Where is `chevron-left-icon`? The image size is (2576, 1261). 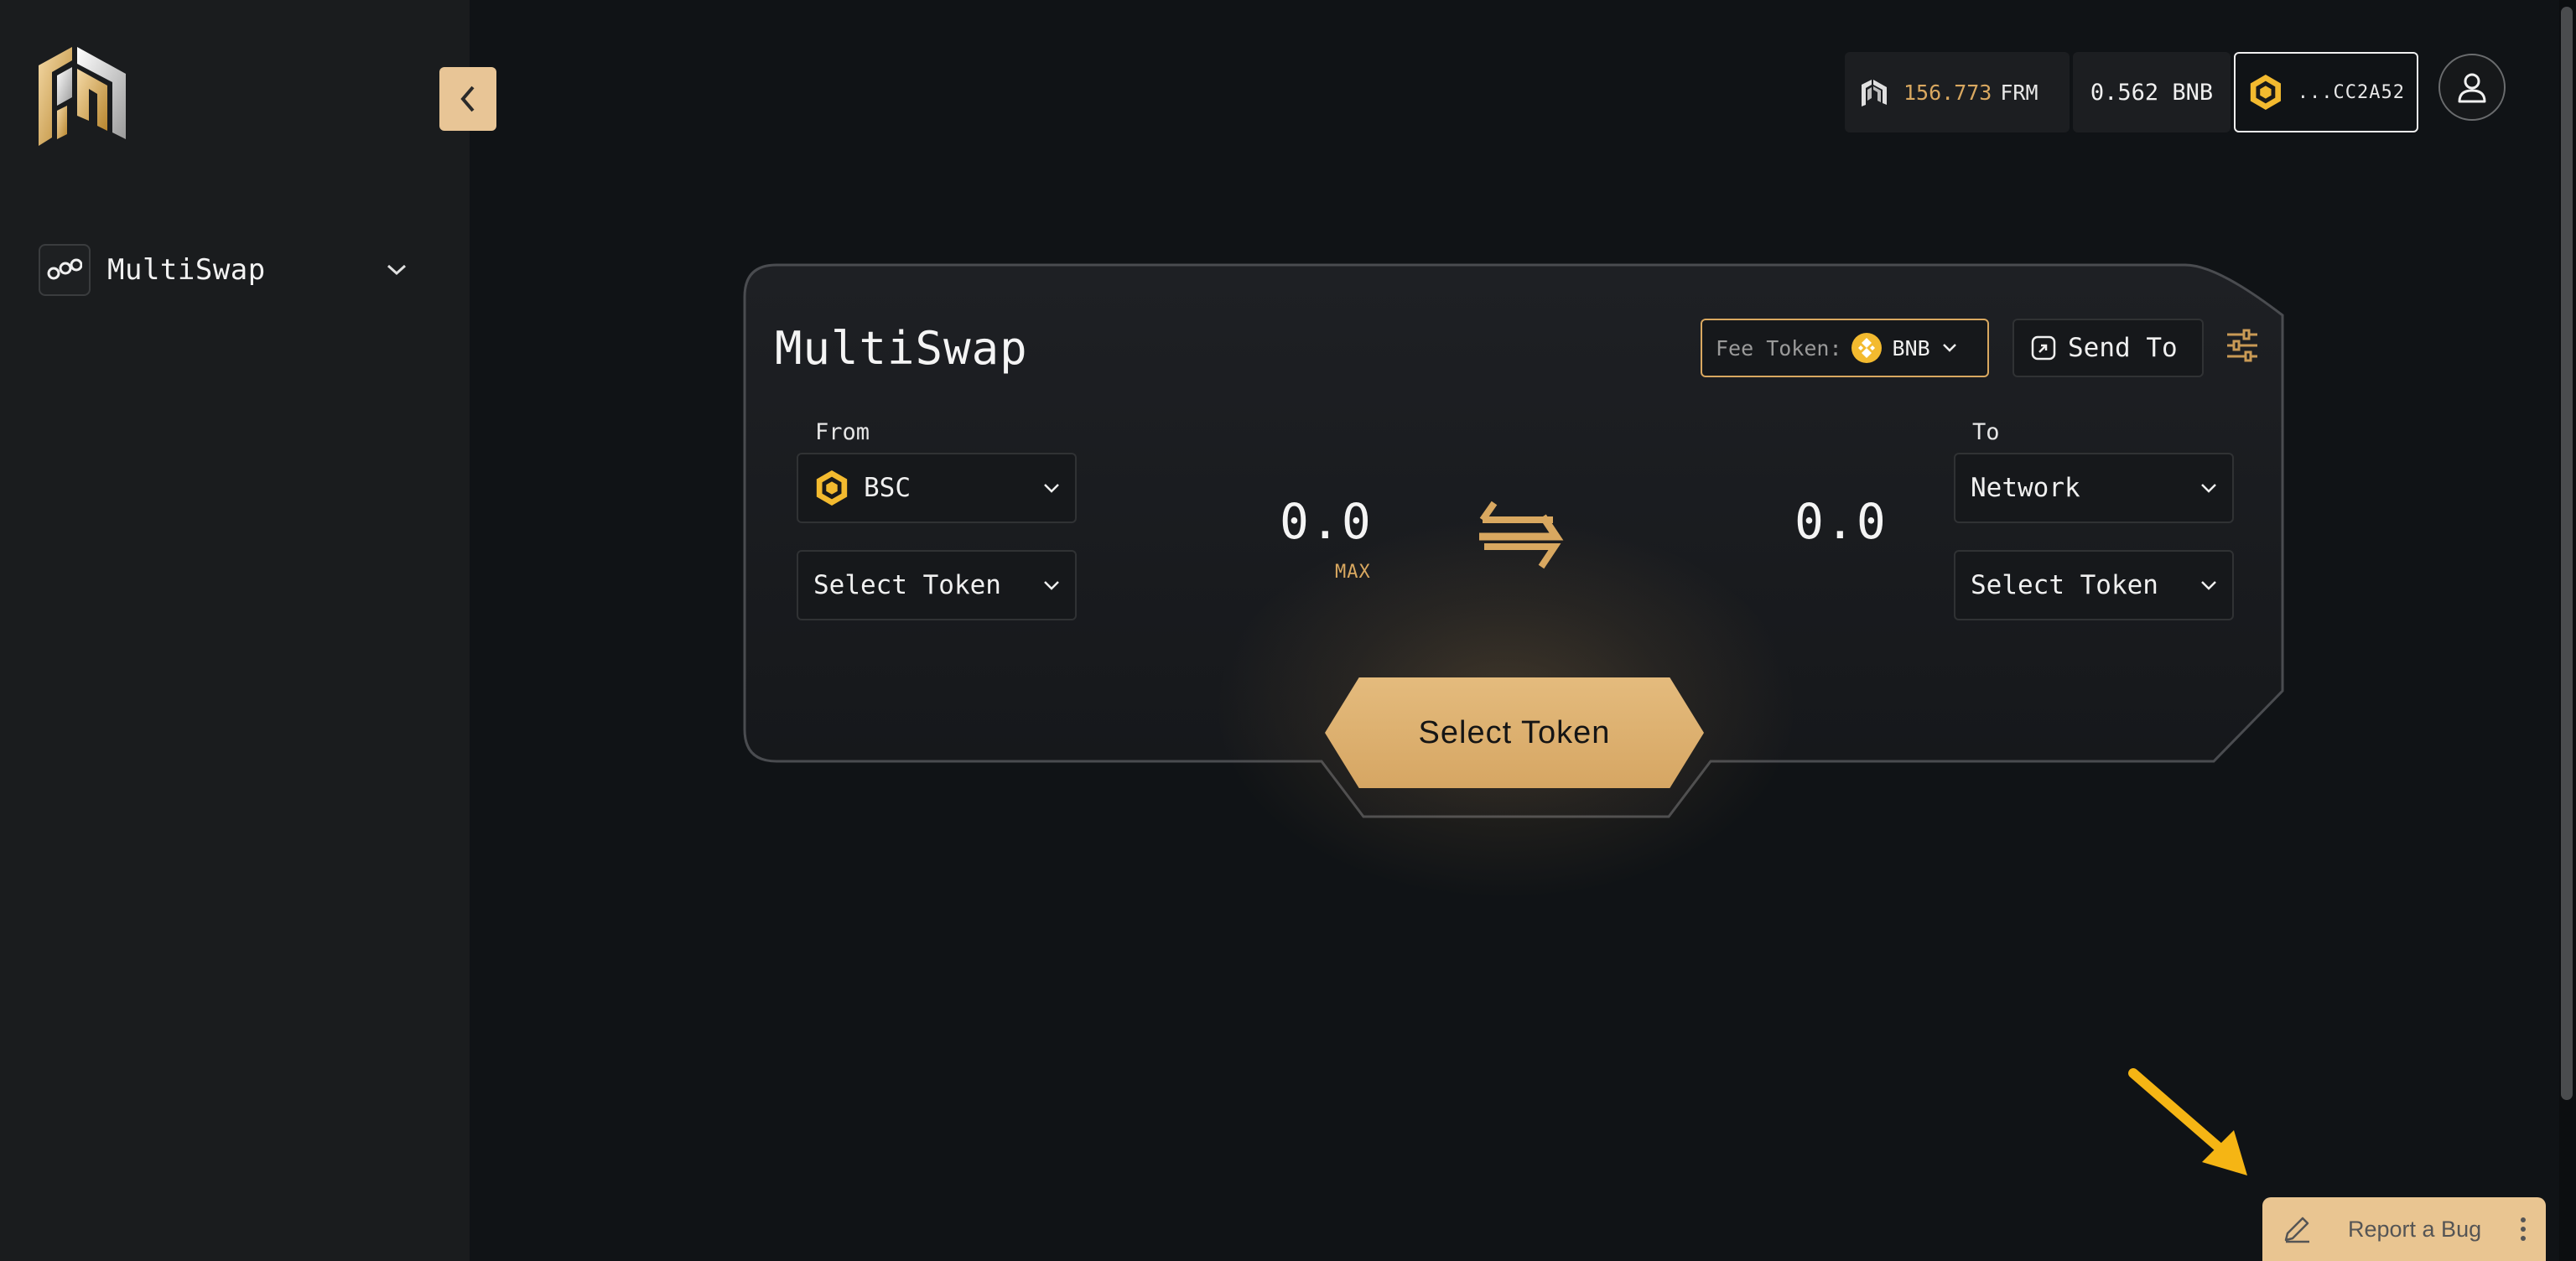 chevron-left-icon is located at coordinates (467, 99).